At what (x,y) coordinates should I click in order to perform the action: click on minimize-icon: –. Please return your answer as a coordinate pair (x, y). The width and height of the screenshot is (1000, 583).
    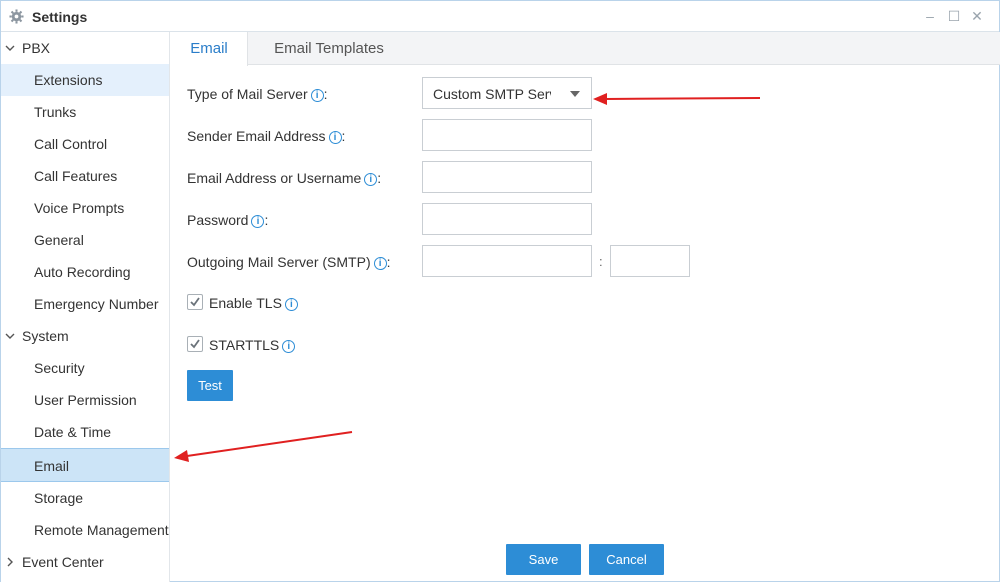
    Looking at the image, I should click on (930, 16).